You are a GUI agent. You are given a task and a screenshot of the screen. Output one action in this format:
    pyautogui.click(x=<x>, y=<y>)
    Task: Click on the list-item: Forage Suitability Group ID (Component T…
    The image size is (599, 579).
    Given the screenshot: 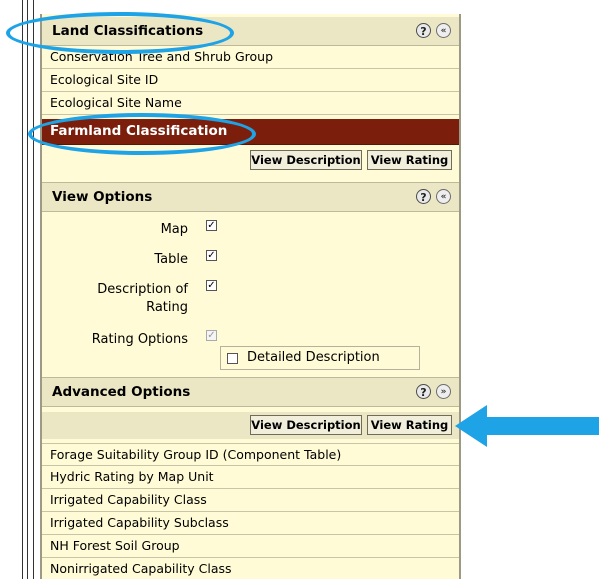 What is the action you would take?
    pyautogui.click(x=250, y=454)
    